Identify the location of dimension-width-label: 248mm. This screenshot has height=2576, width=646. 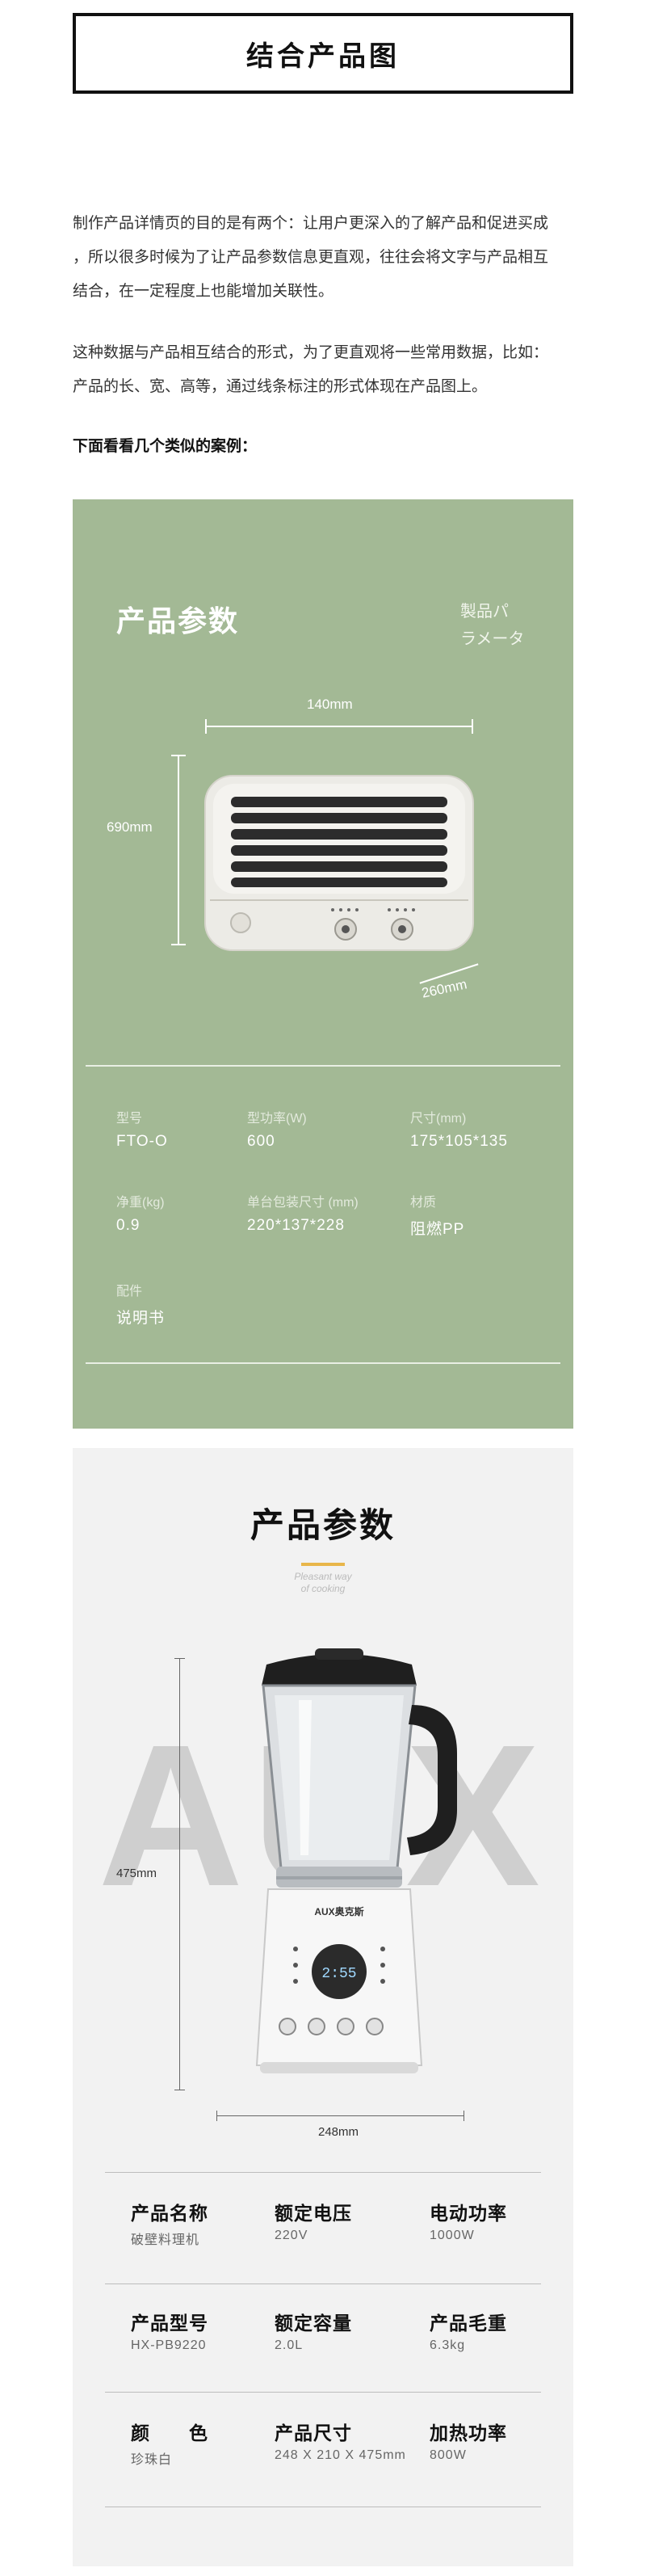
(339, 2132).